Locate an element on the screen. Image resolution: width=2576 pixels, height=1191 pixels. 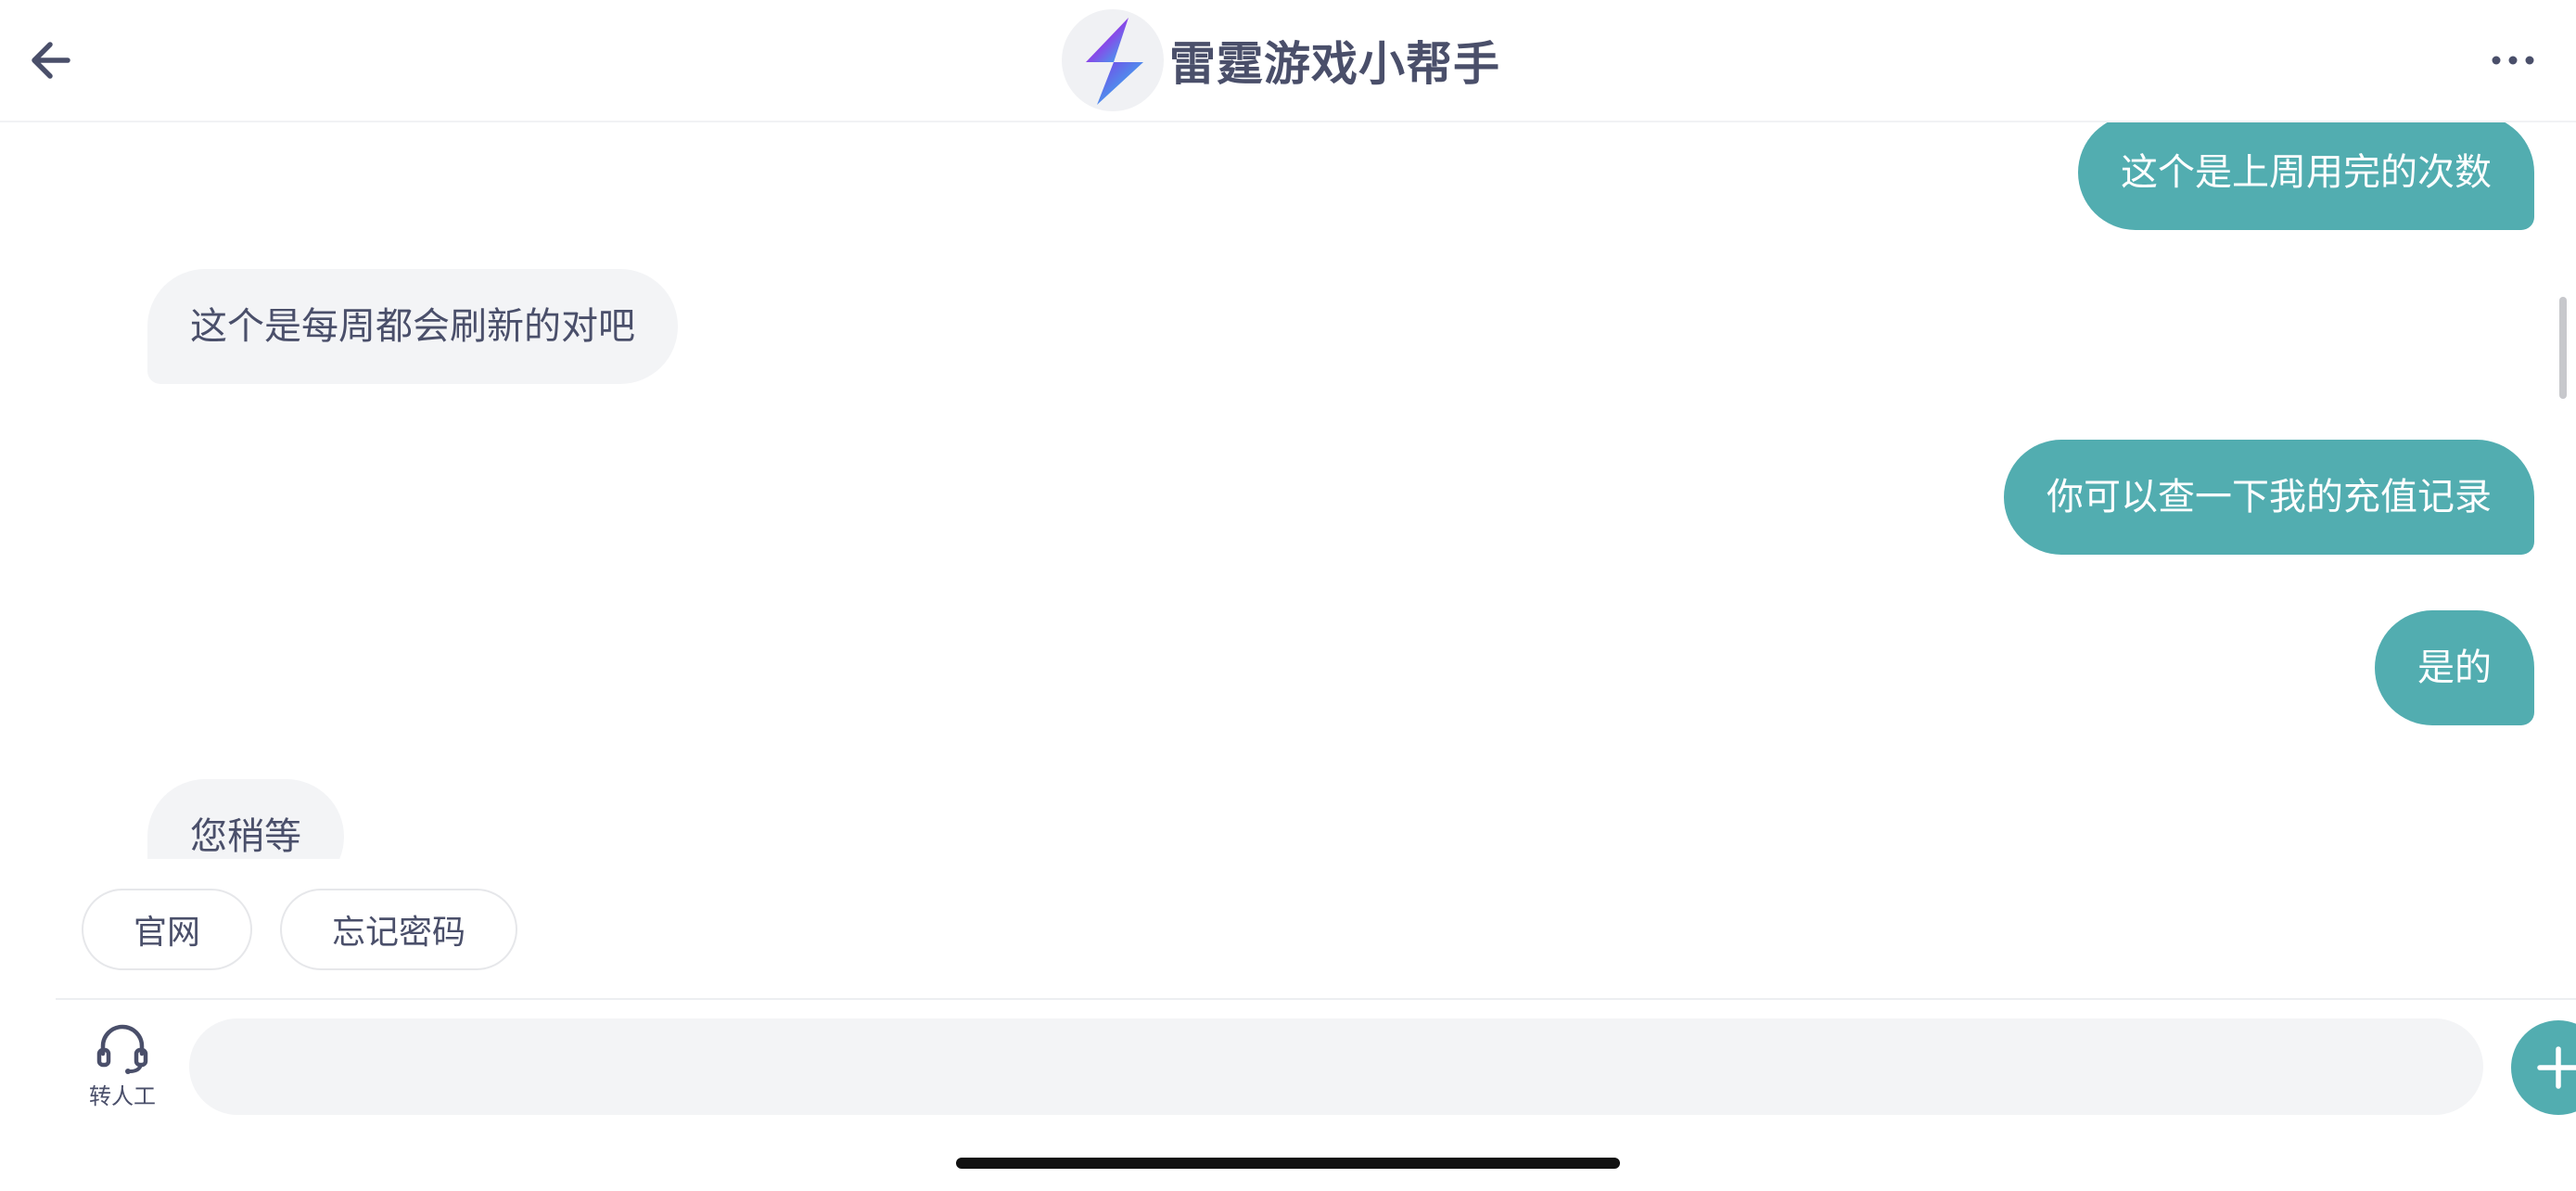
input-divider is located at coordinates (1316, 999).